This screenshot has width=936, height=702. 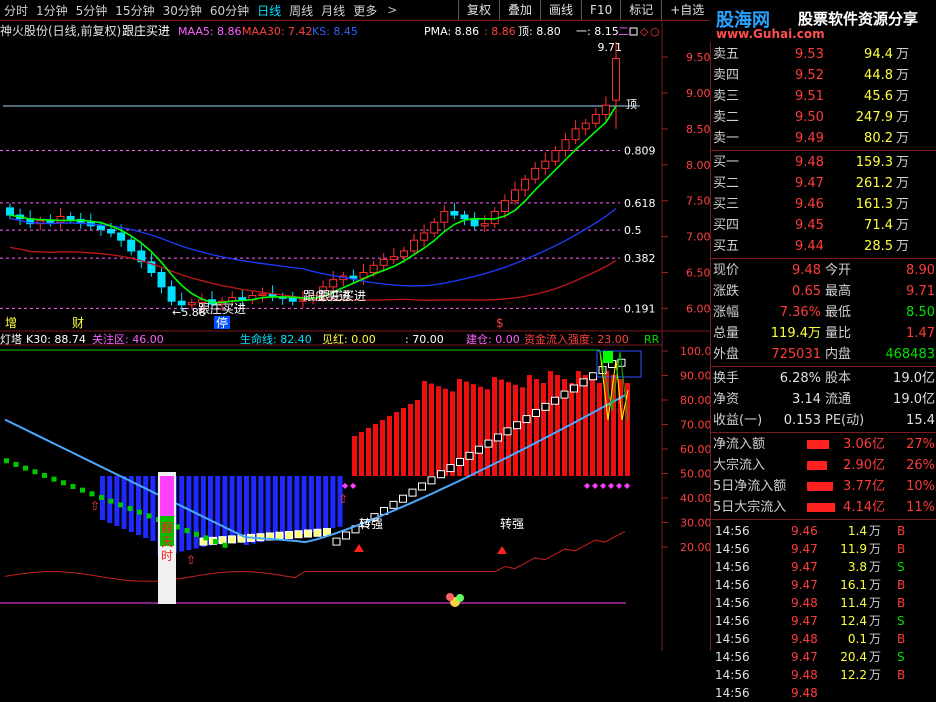 What do you see at coordinates (920, 465) in the screenshot?
I see `flow-pct: 26%` at bounding box center [920, 465].